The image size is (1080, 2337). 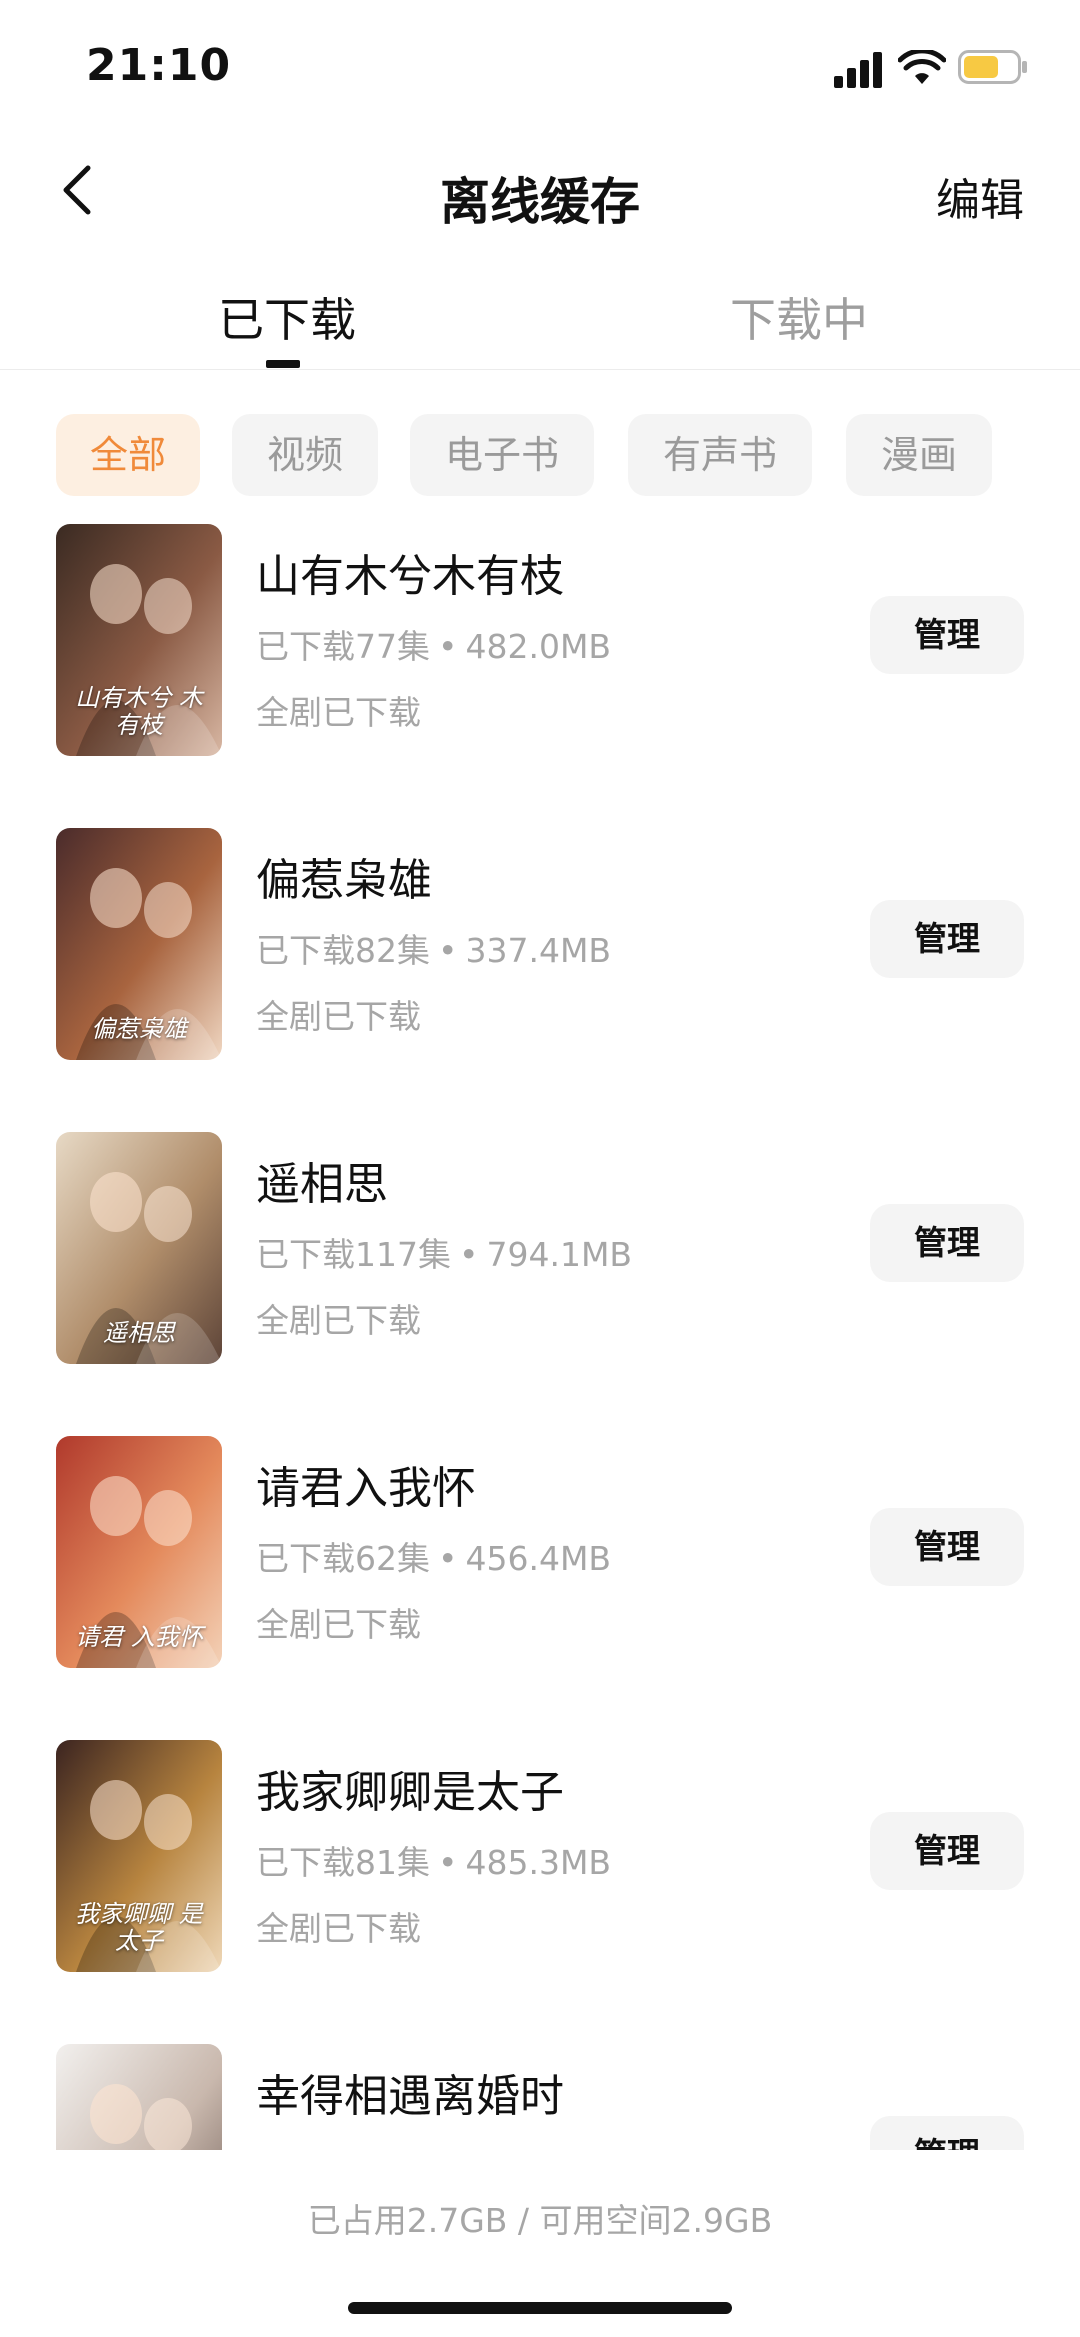 I want to click on list-item: 我家卿卿 是太子 我家卿卿是太子 已下载81集 • 485.3MB 全剧已下载 管理, so click(x=540, y=1857).